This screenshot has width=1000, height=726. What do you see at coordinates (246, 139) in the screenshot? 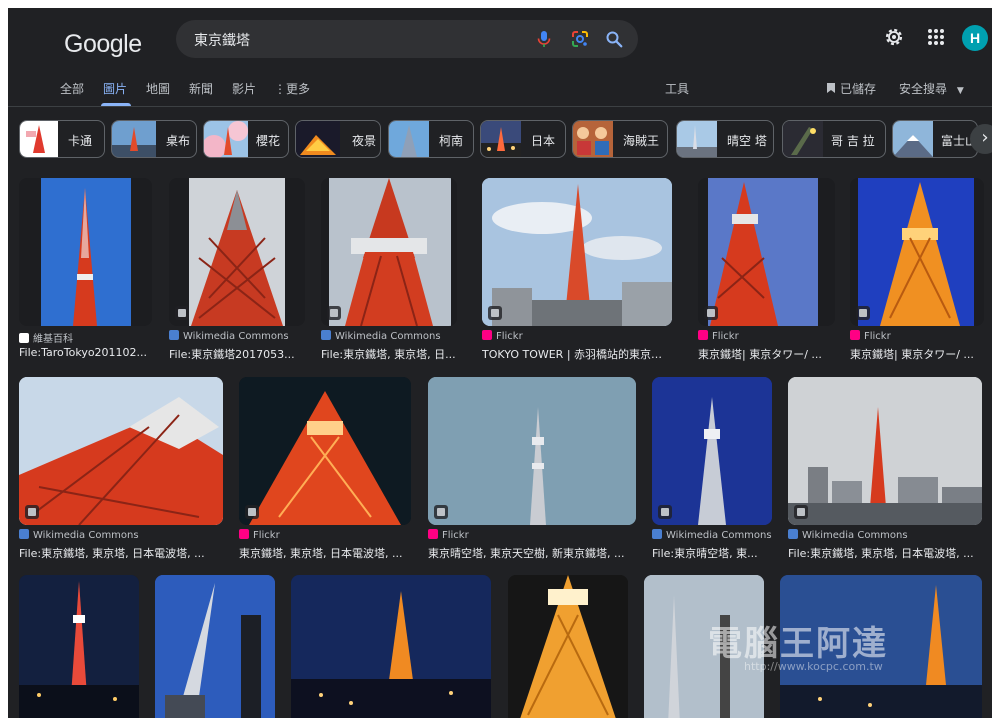
I see `chip-cherry-blossom: 櫻花` at bounding box center [246, 139].